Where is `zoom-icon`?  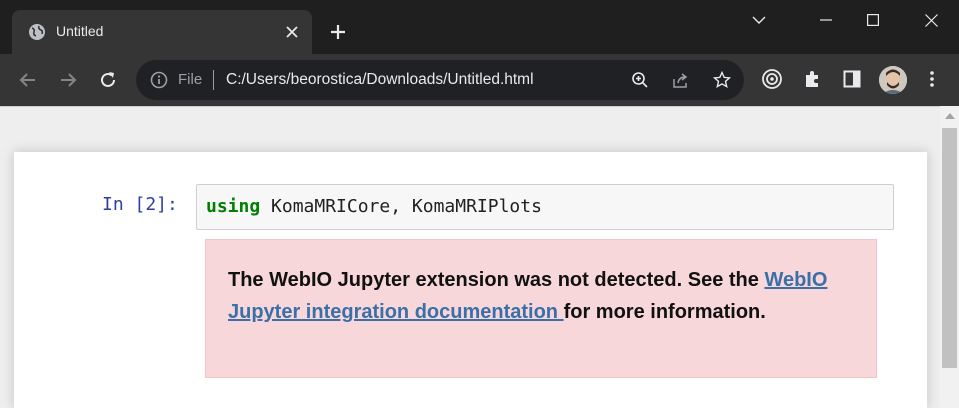
zoom-icon is located at coordinates (640, 80).